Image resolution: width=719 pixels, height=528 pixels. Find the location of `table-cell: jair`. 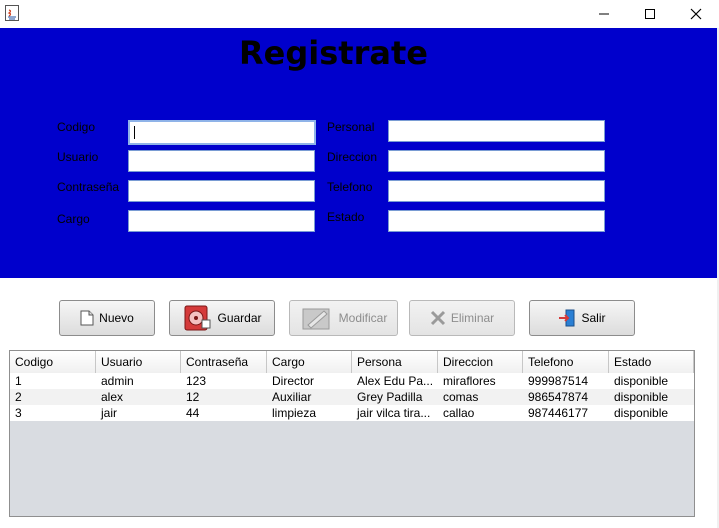

table-cell: jair is located at coordinates (109, 413).